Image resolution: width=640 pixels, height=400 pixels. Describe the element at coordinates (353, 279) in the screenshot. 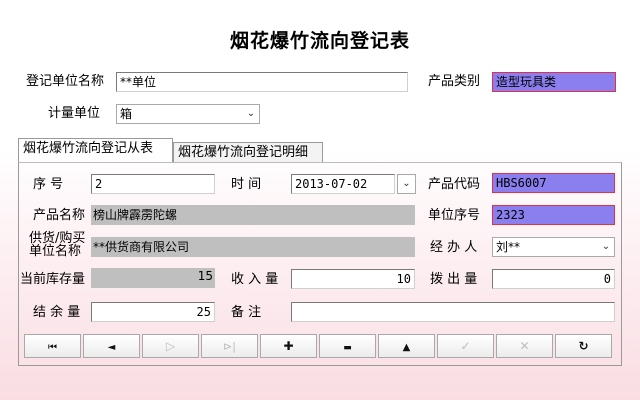

I see `income-input: 10` at that location.